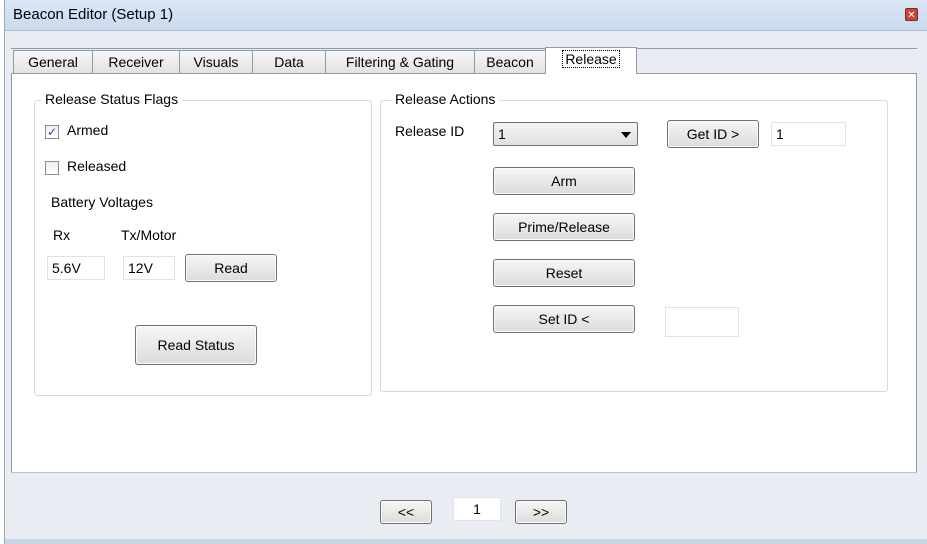 The image size is (927, 544). I want to click on read-button: Read, so click(231, 268).